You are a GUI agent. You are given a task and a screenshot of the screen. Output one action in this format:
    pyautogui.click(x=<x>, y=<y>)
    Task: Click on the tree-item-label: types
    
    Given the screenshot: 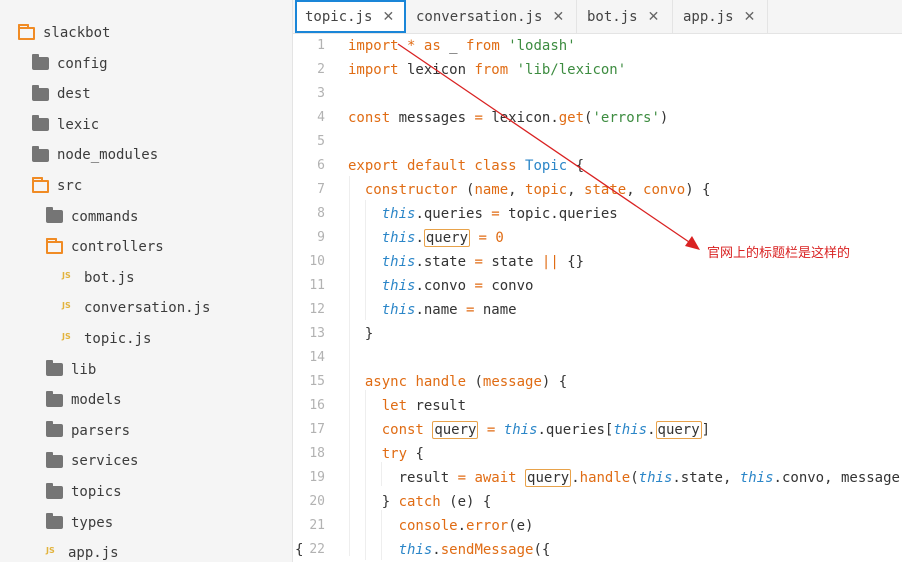 What is the action you would take?
    pyautogui.click(x=92, y=522)
    